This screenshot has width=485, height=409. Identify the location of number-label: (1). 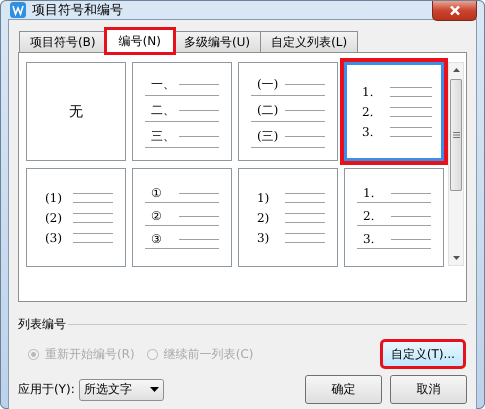
(53, 197).